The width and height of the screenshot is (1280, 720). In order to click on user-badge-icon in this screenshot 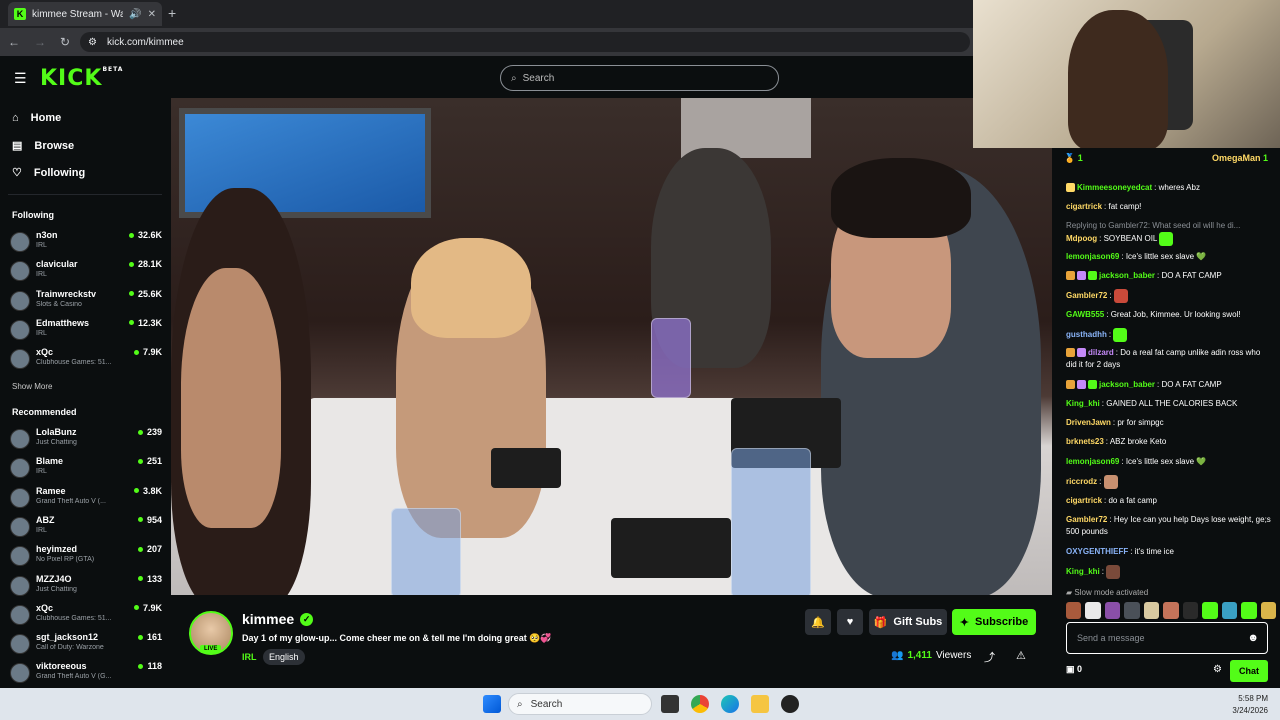, I will do `click(1081, 385)`.